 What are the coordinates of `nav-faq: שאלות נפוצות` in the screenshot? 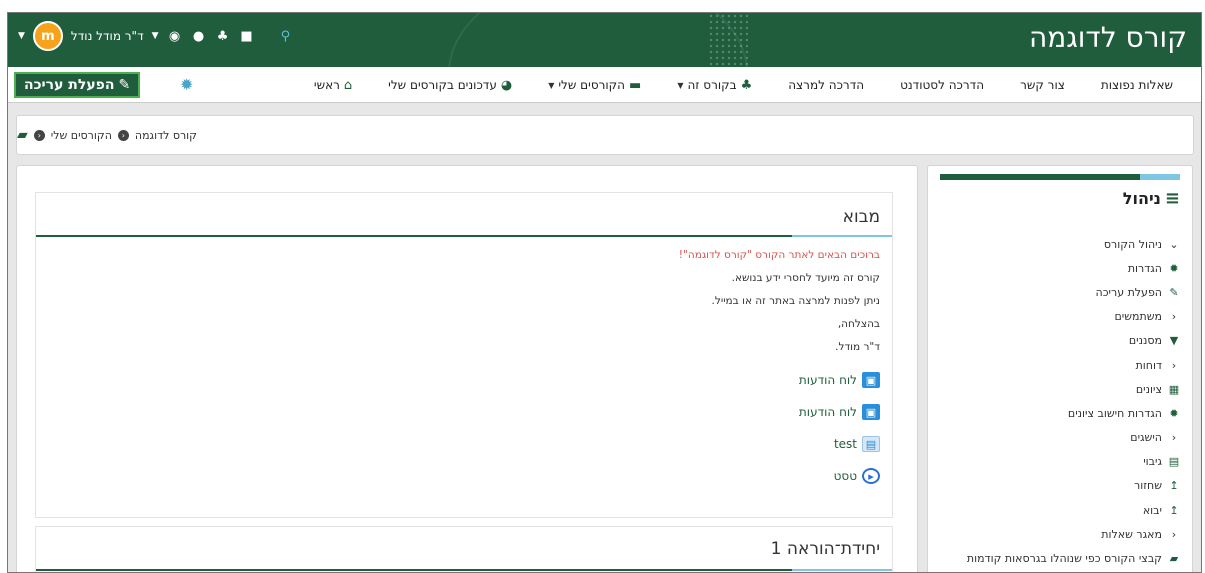 It's located at (1137, 85).